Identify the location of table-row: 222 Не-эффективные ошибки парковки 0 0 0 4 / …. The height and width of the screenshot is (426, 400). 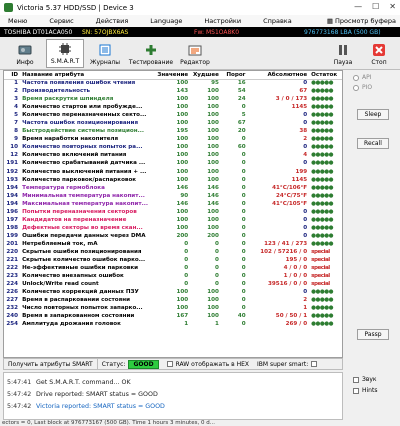
(173, 268).